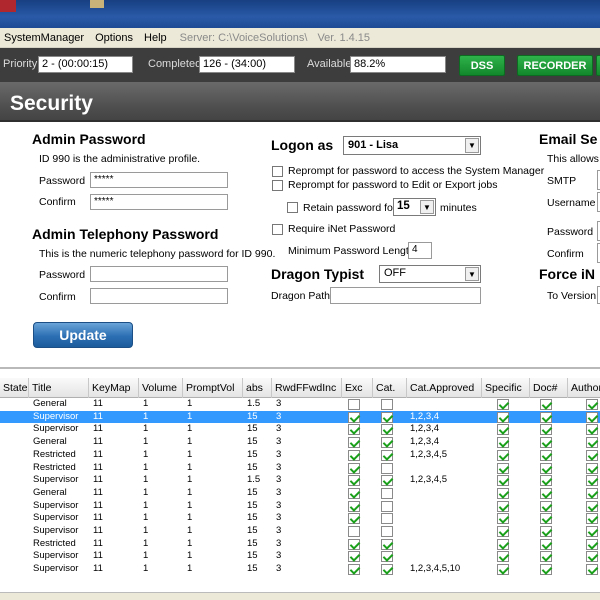  I want to click on recorder-button: RECORDER, so click(555, 65).